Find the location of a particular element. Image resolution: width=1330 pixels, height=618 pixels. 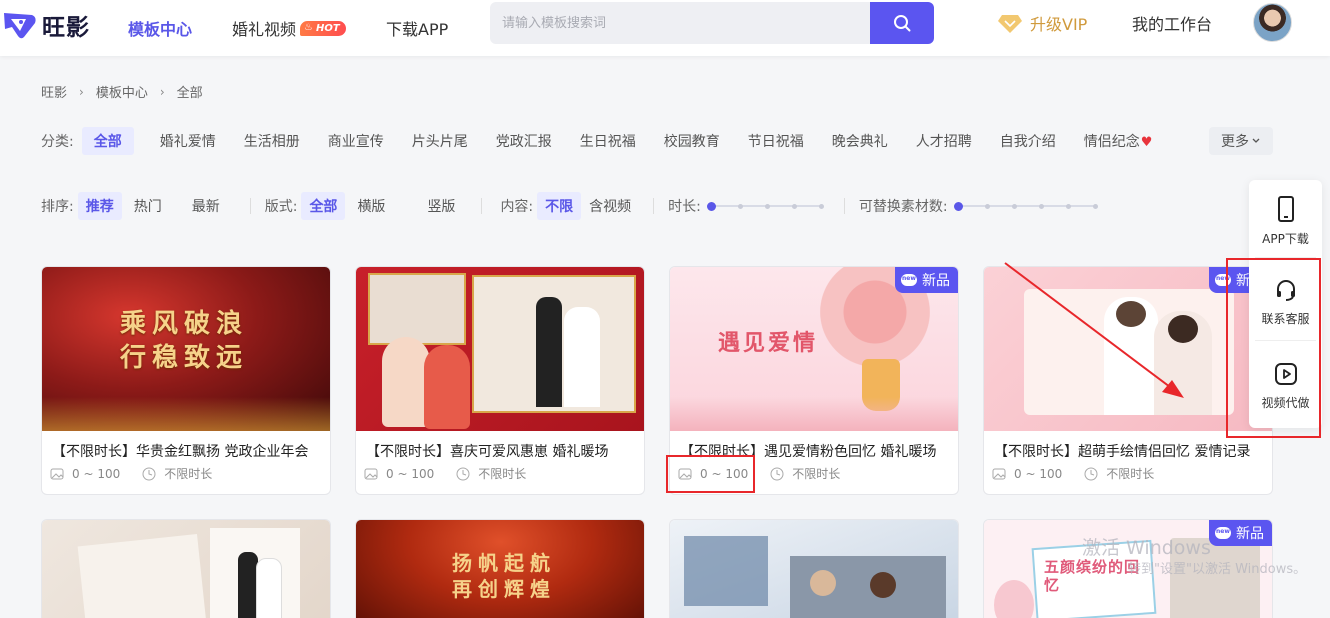

category-recruit: 人才招聘 is located at coordinates (944, 141).